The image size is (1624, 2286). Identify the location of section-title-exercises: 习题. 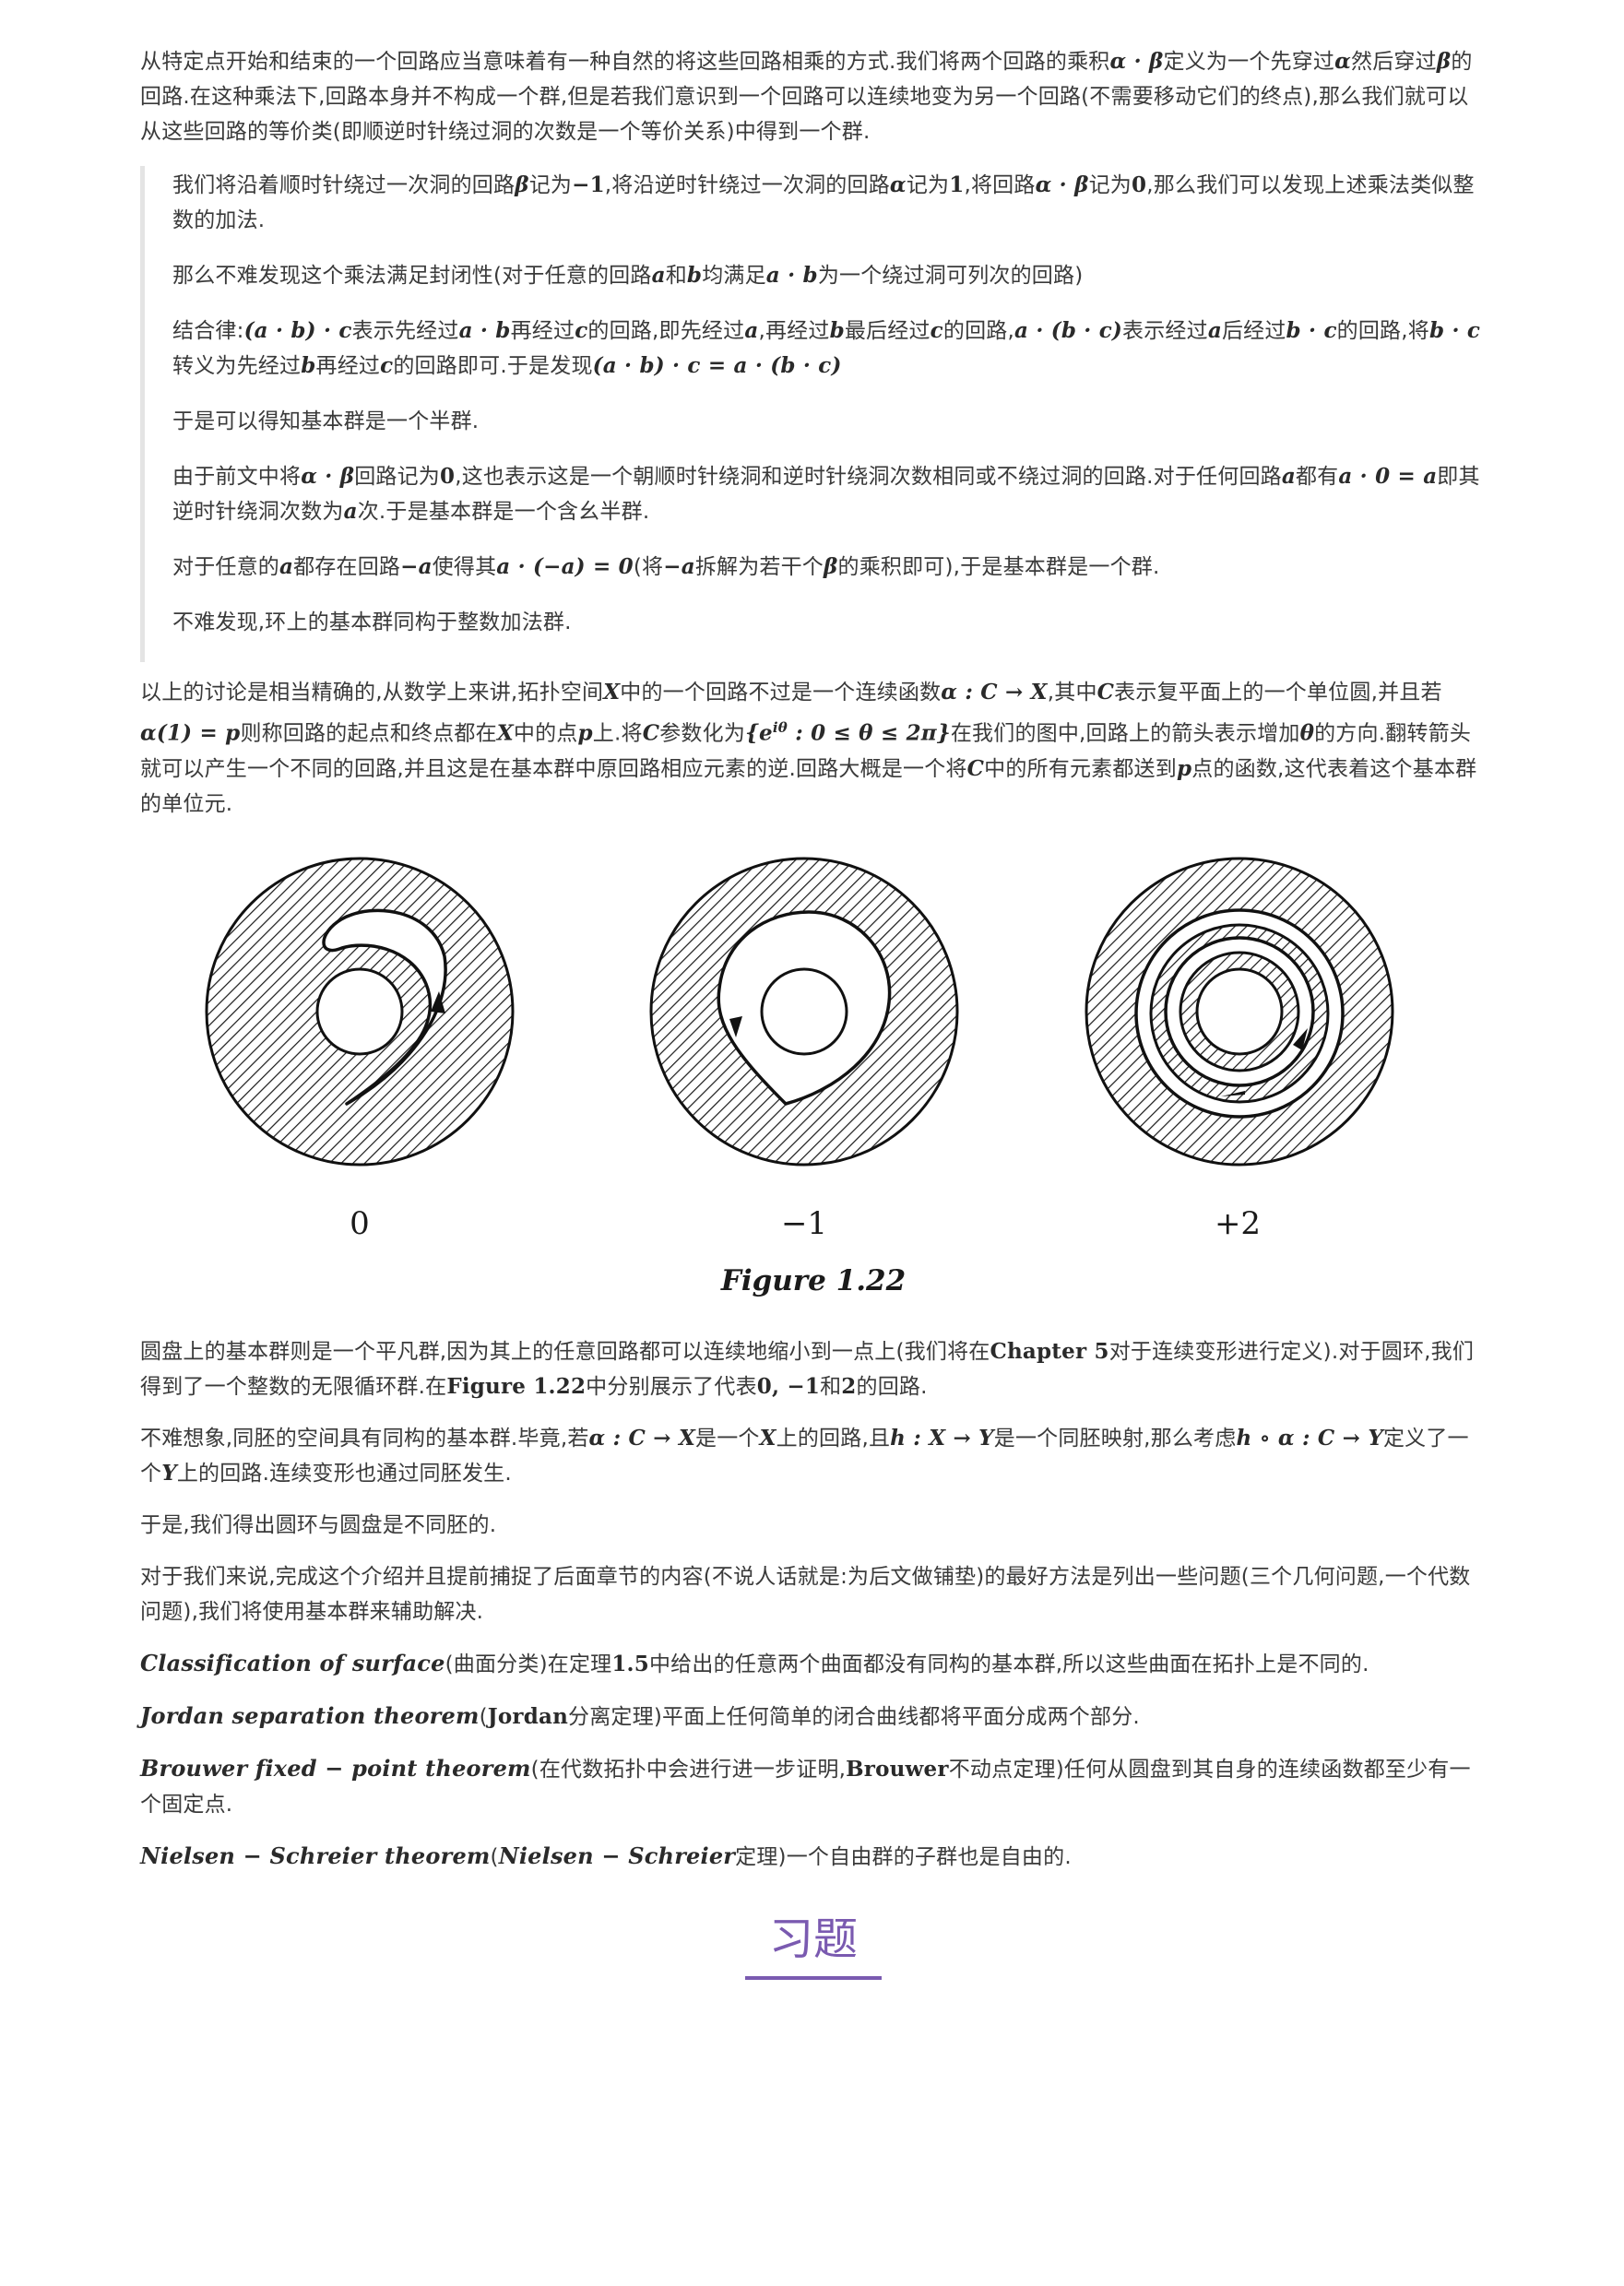
(813, 1946).